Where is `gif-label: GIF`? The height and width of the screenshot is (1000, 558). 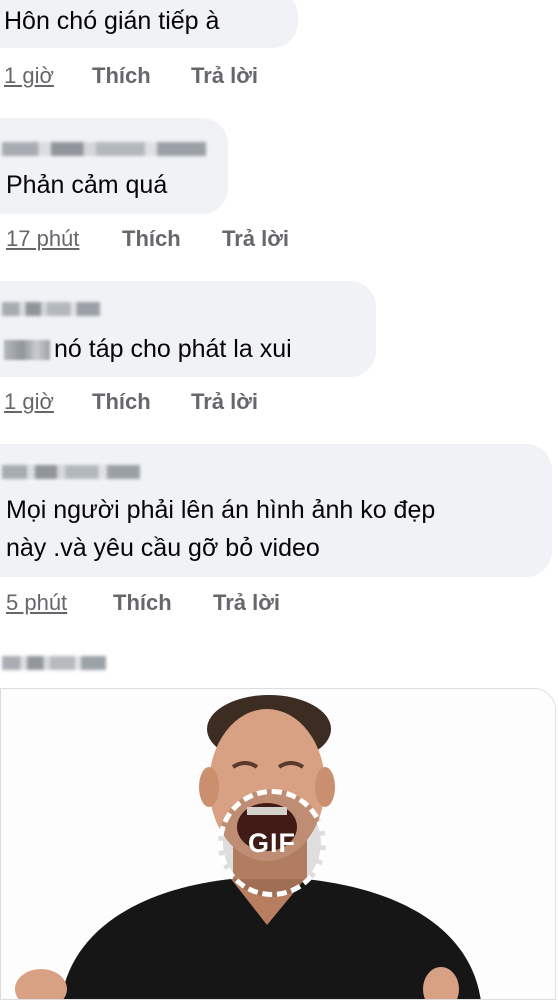 gif-label: GIF is located at coordinates (272, 842).